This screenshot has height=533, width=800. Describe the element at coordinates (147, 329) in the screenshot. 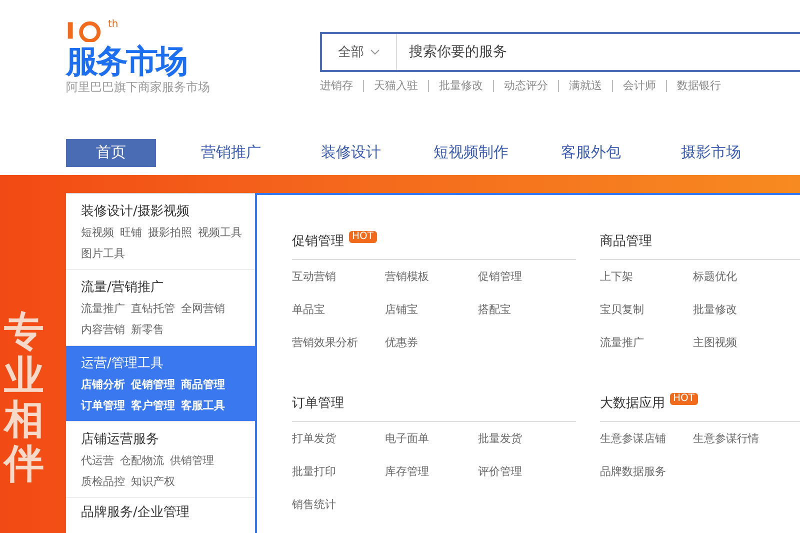

I see `category-link: 新零售` at that location.